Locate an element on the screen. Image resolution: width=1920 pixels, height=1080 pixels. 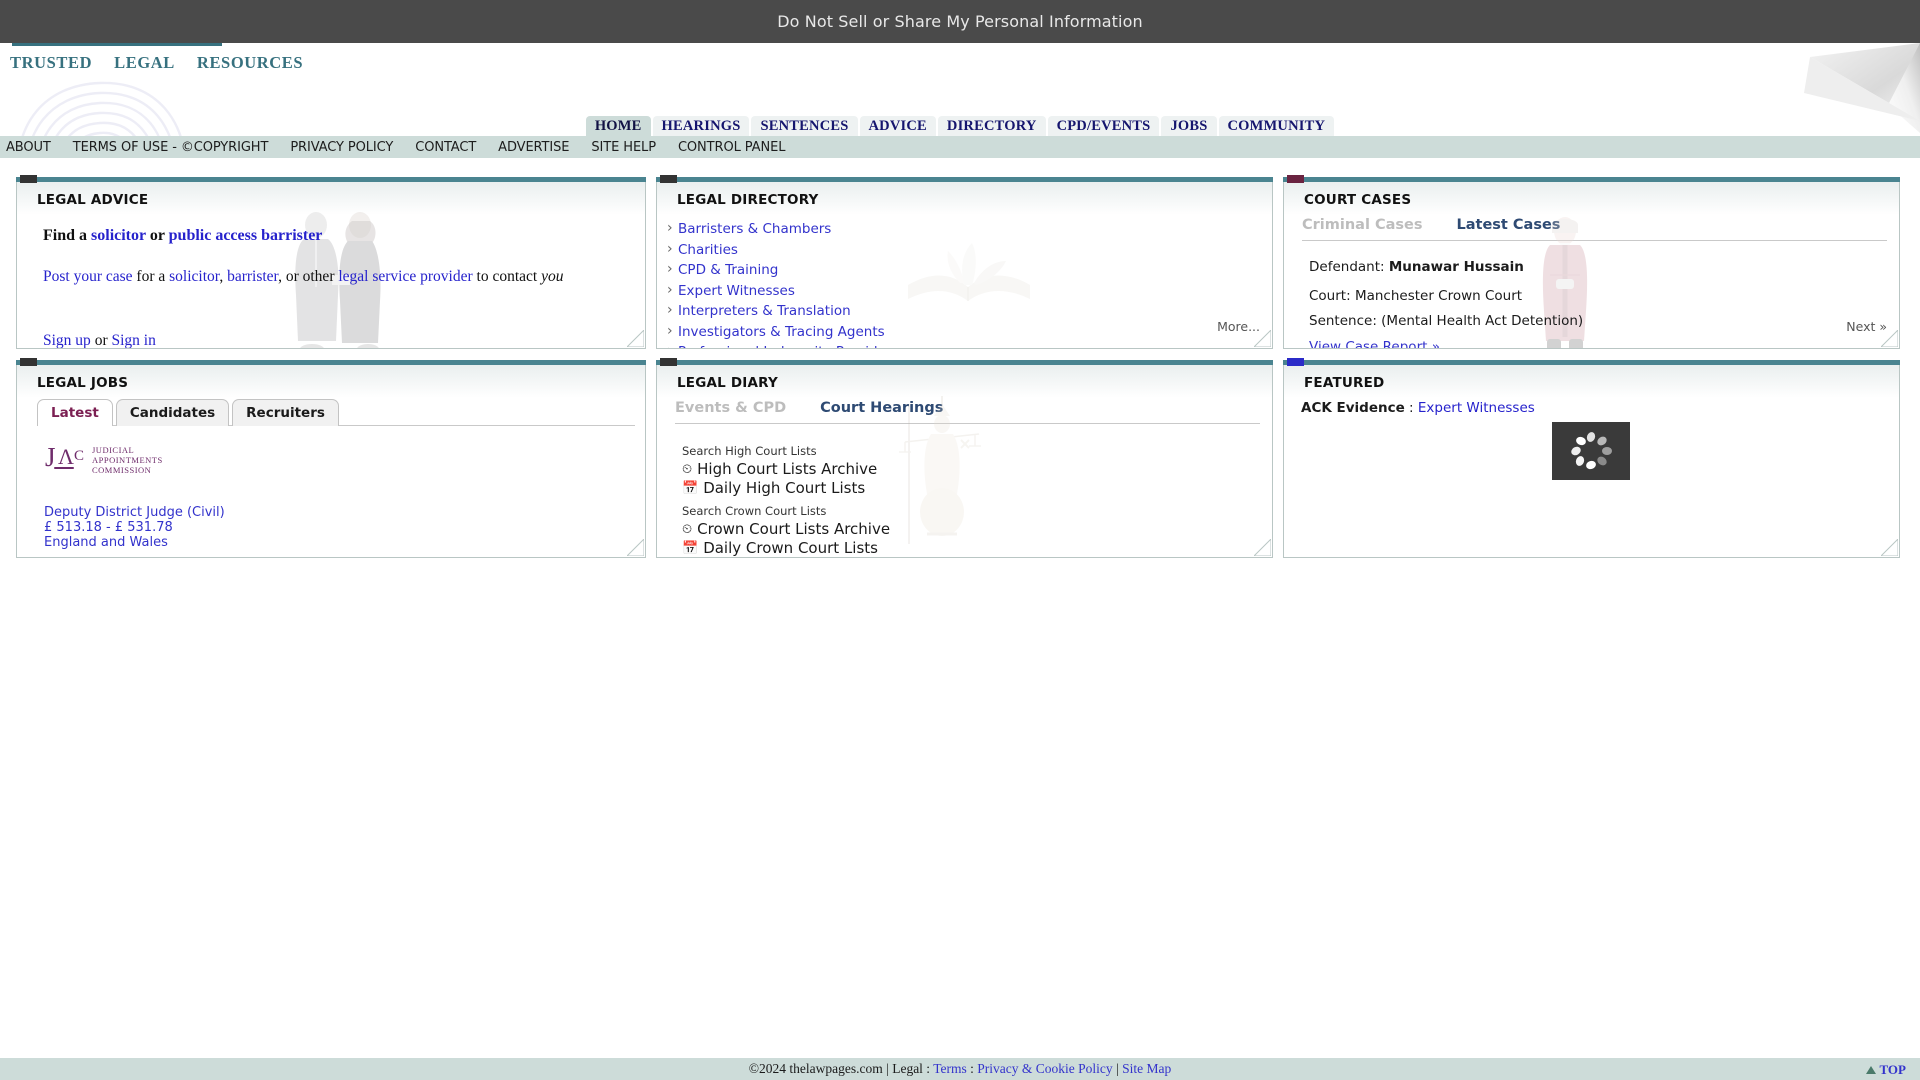
advice-link-post-your-case: Post your case is located at coordinates (88, 276).